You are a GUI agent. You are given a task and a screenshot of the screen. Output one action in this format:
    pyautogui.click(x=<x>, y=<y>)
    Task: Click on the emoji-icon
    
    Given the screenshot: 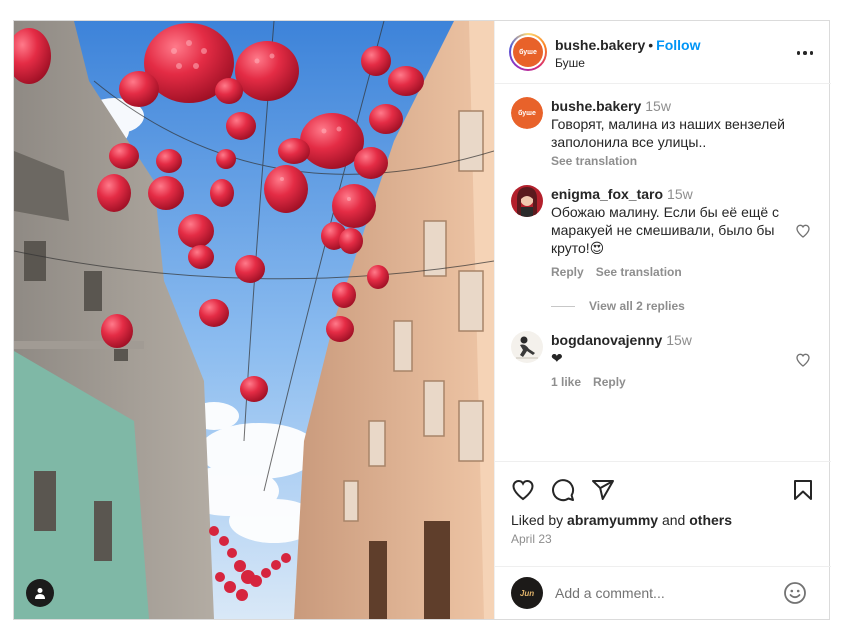 What is the action you would take?
    pyautogui.click(x=795, y=593)
    